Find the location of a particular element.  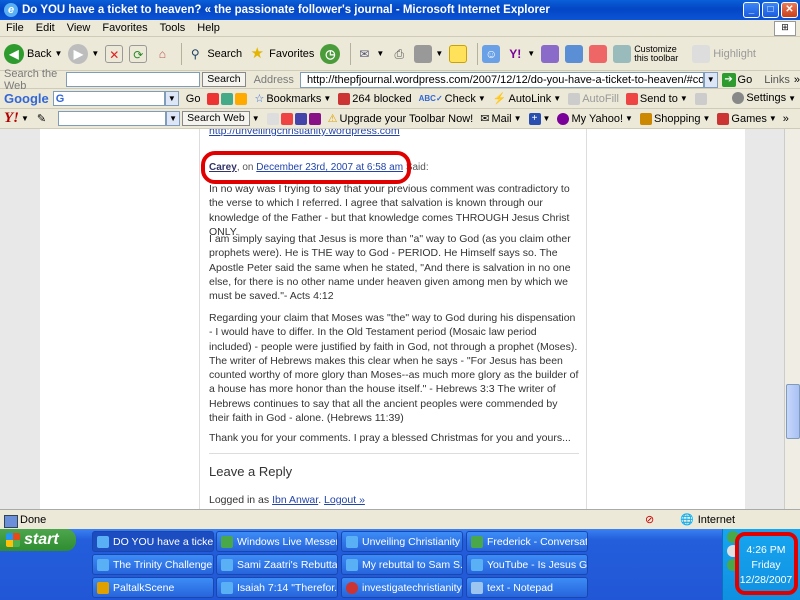

menu-tools: Tools is located at coordinates (173, 28).